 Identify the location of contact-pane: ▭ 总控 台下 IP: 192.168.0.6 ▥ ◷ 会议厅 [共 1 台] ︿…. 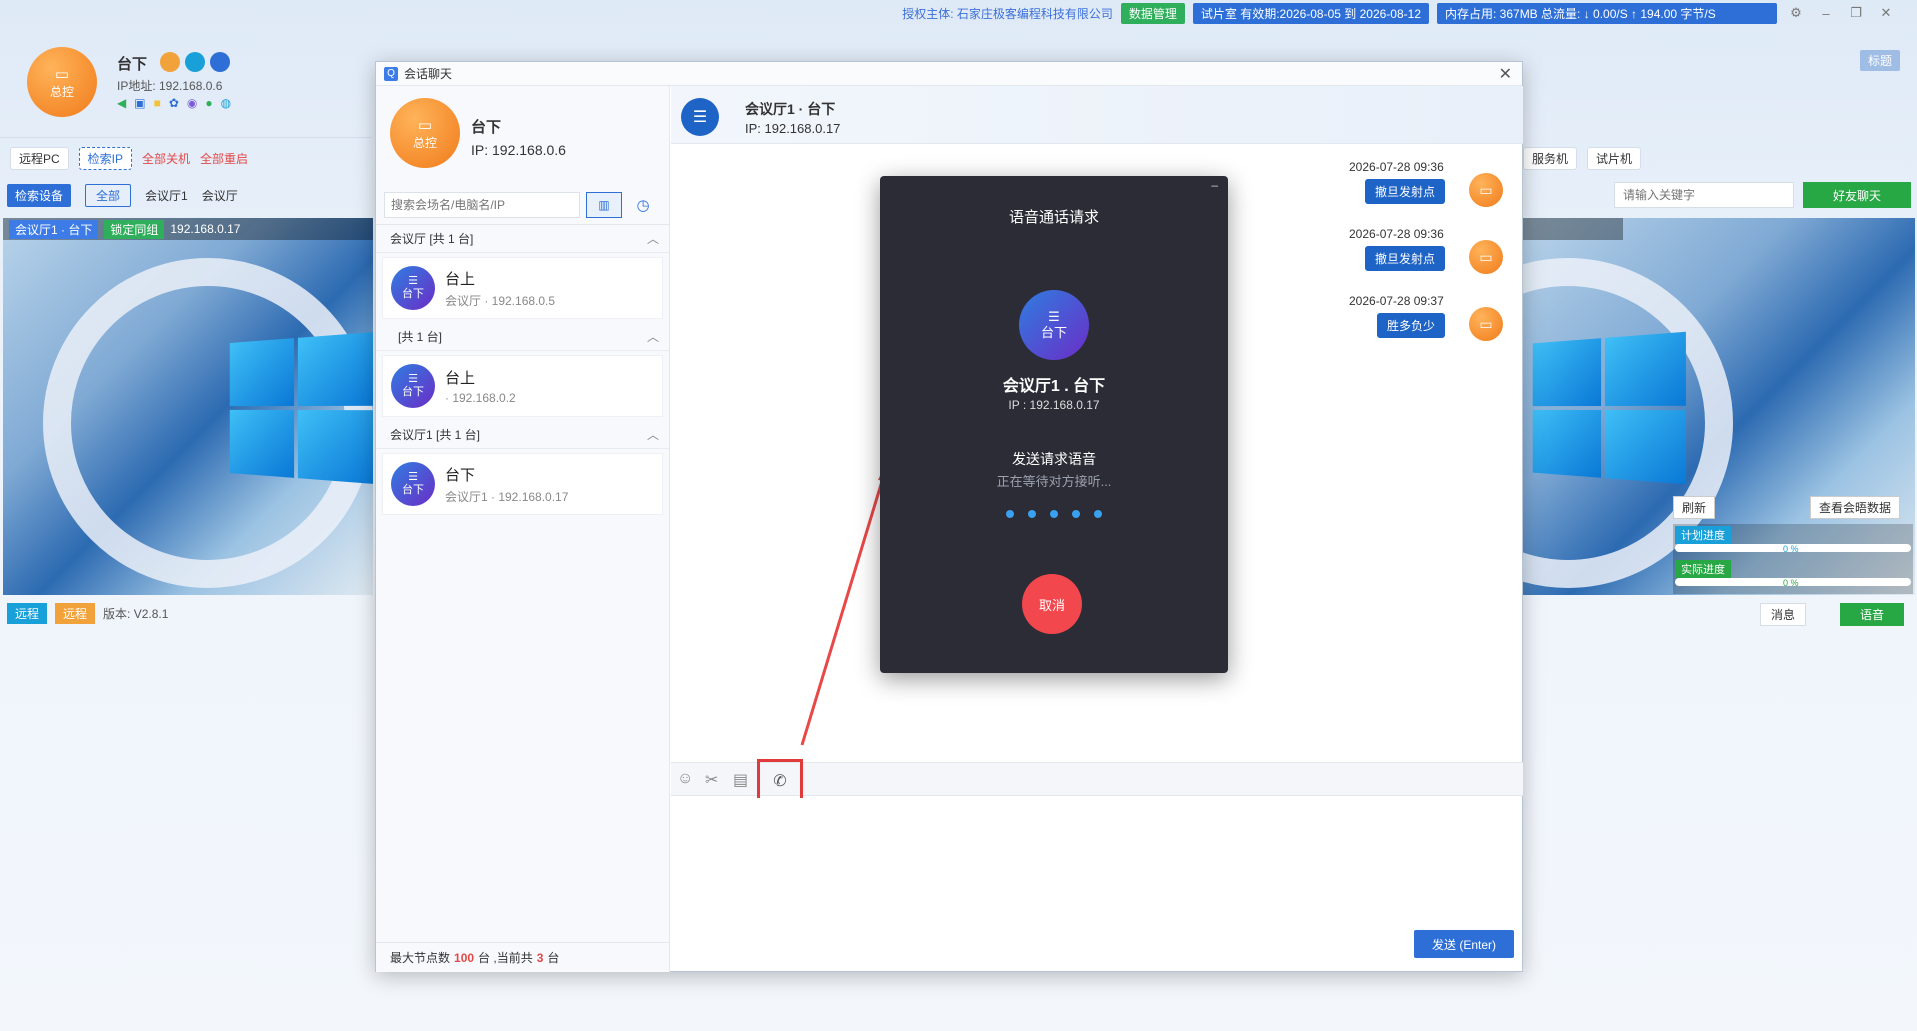
(523, 529).